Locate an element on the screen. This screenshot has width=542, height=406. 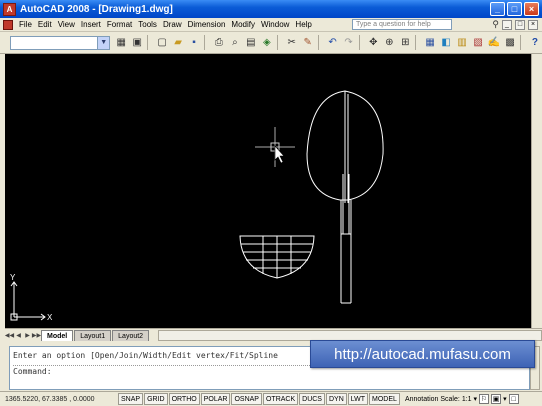
plot-icon: ▤ is located at coordinates (251, 43).